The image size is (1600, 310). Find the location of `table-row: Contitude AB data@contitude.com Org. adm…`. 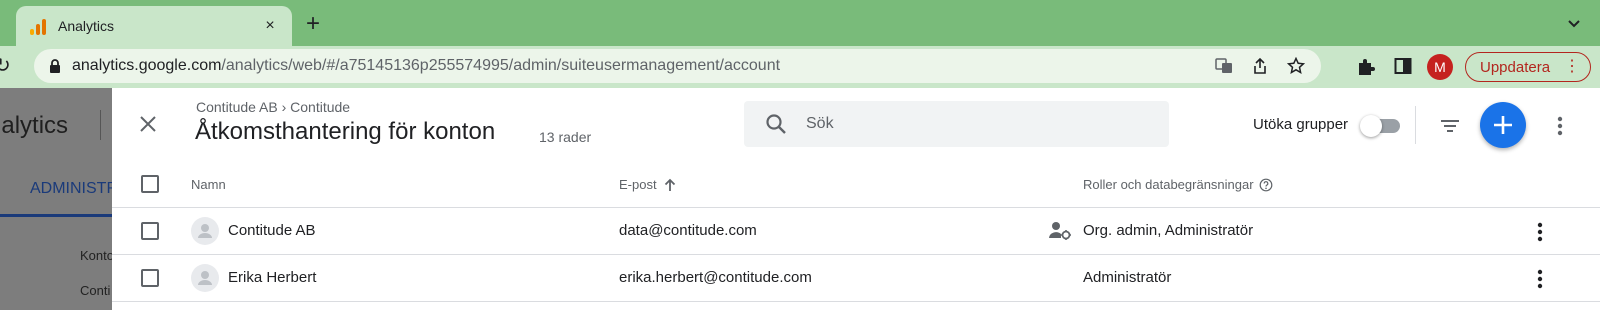

table-row: Contitude AB data@contitude.com Org. adm… is located at coordinates (856, 231).